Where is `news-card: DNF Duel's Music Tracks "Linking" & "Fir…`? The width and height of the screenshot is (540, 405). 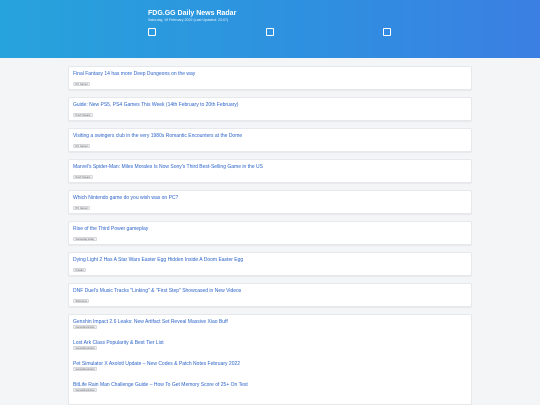
news-card: DNF Duel's Music Tracks "Linking" & "Fir… is located at coordinates (270, 295).